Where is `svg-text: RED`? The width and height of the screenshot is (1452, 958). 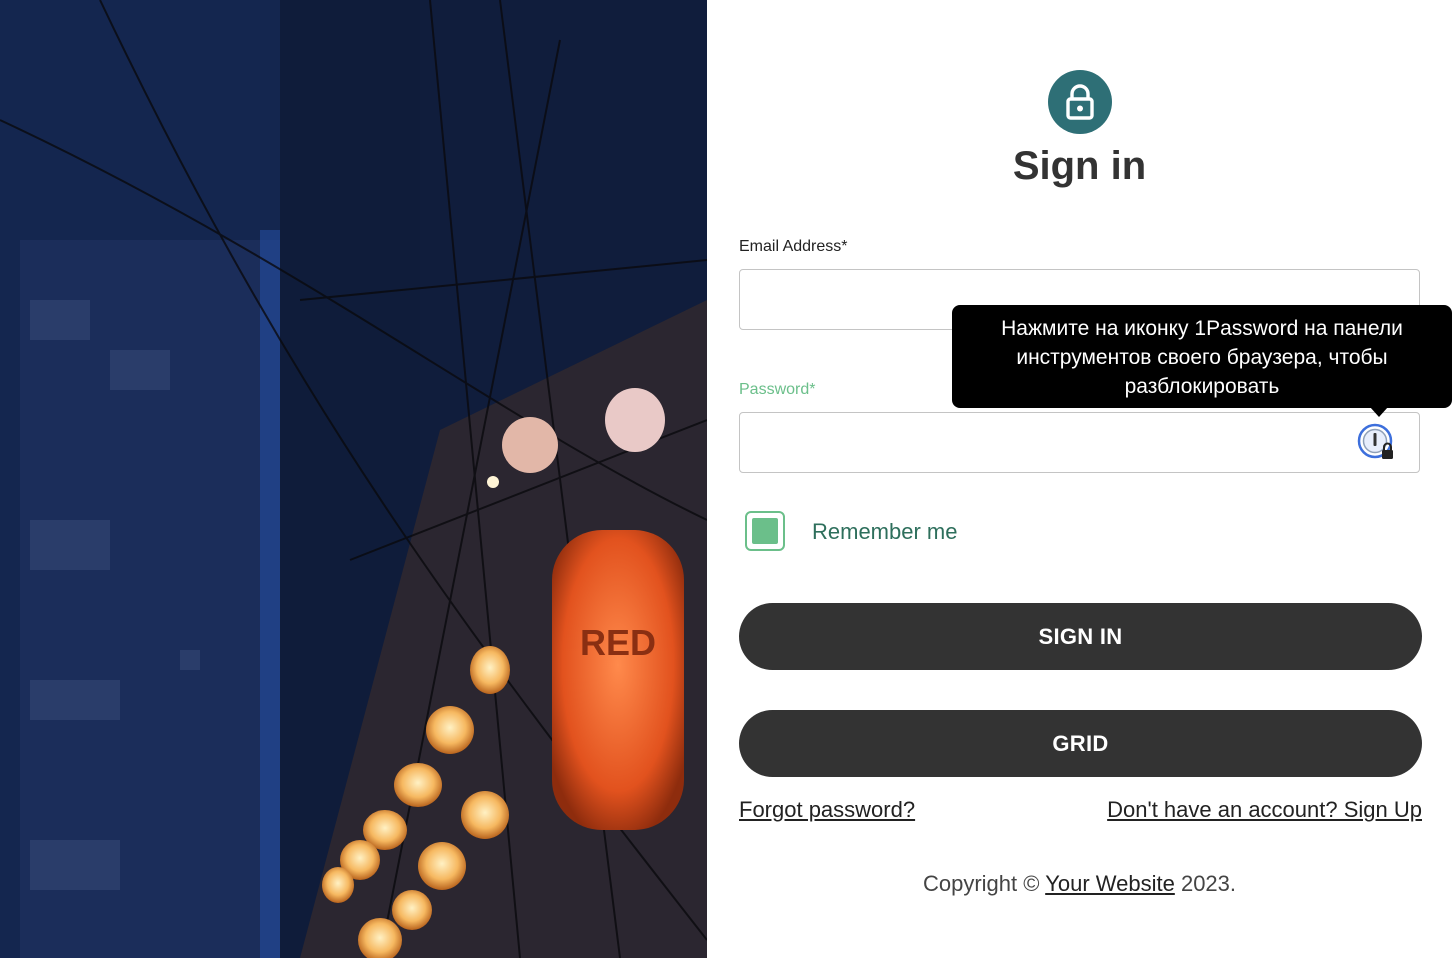
svg-text: RED is located at coordinates (618, 642).